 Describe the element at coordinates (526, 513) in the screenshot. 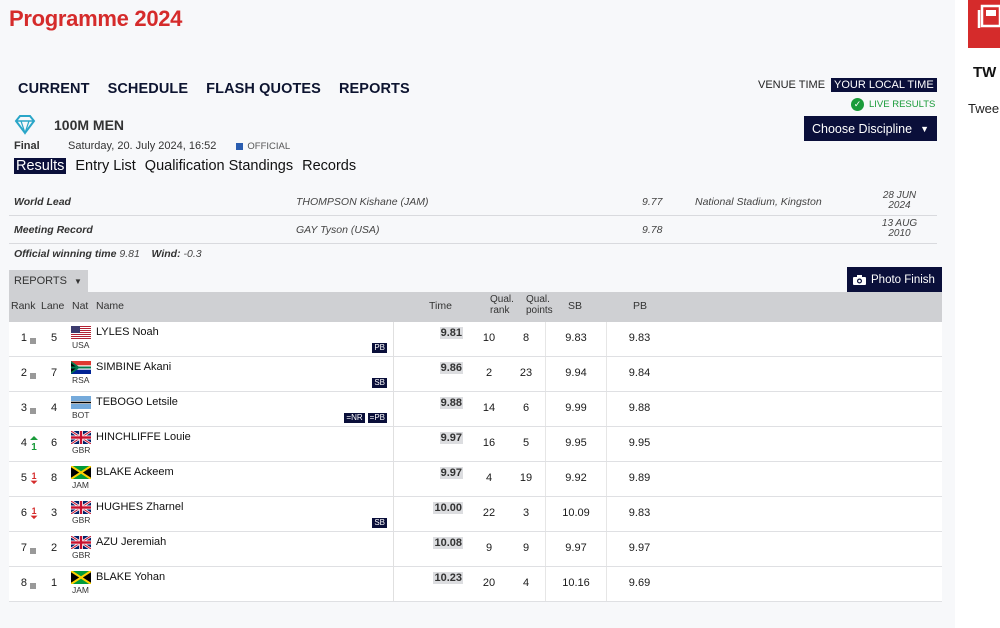

I see `qual-points: 3` at that location.